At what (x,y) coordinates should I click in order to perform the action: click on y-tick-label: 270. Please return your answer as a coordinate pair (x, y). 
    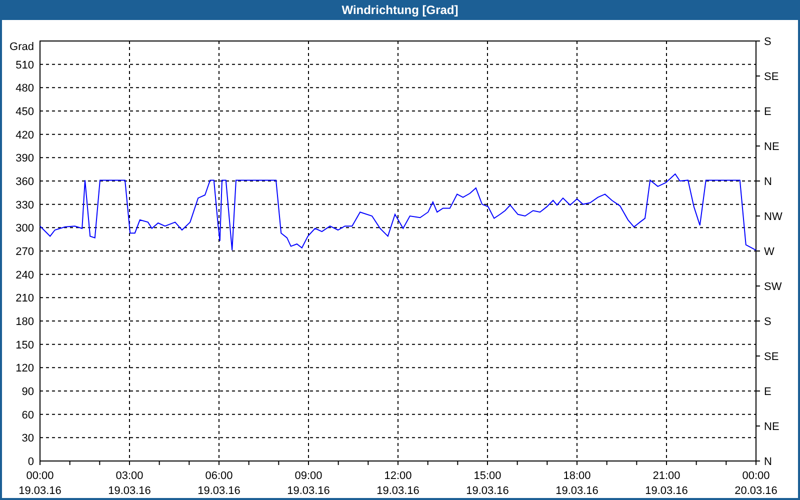
    Looking at the image, I should click on (25, 252).